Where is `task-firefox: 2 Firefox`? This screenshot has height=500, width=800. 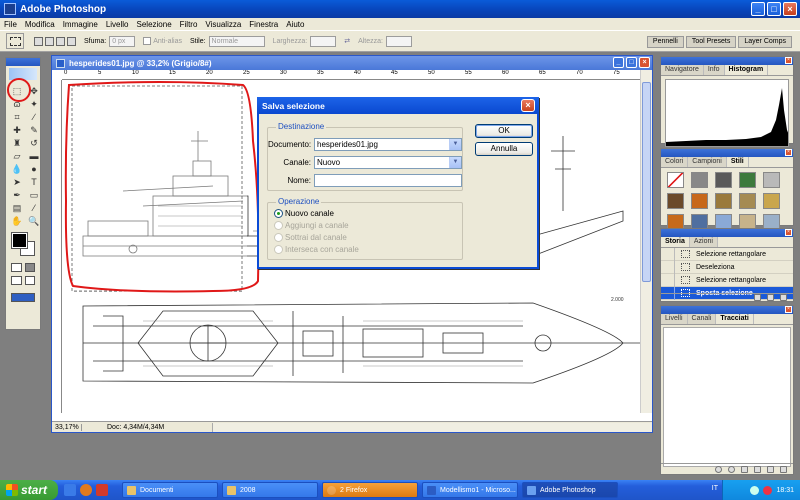 task-firefox: 2 Firefox is located at coordinates (370, 490).